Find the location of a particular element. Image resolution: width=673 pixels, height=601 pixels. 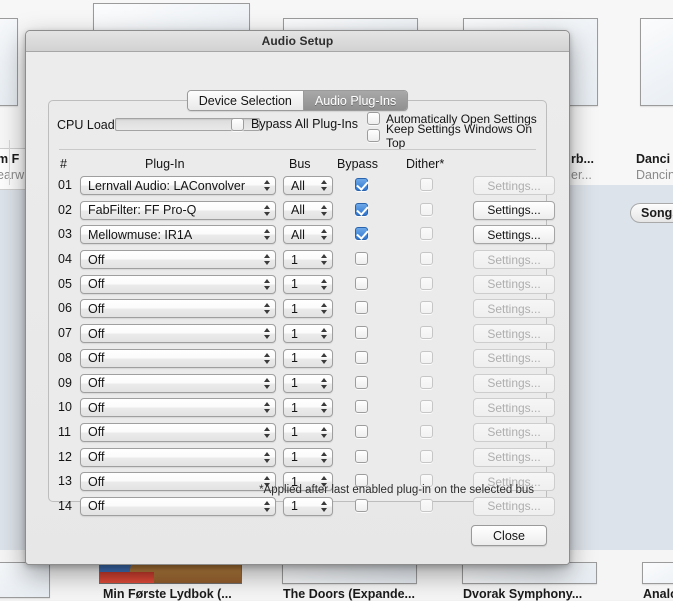

column-header-bus: Bus is located at coordinates (300, 164).